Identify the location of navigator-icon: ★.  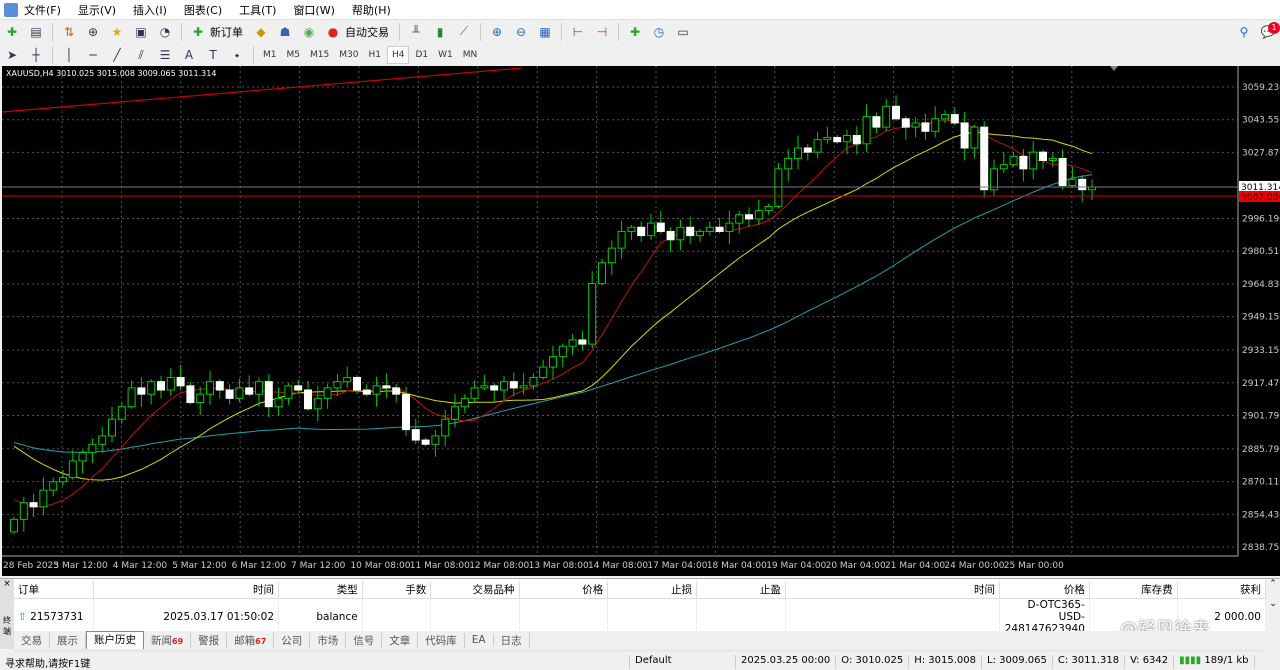
(117, 32).